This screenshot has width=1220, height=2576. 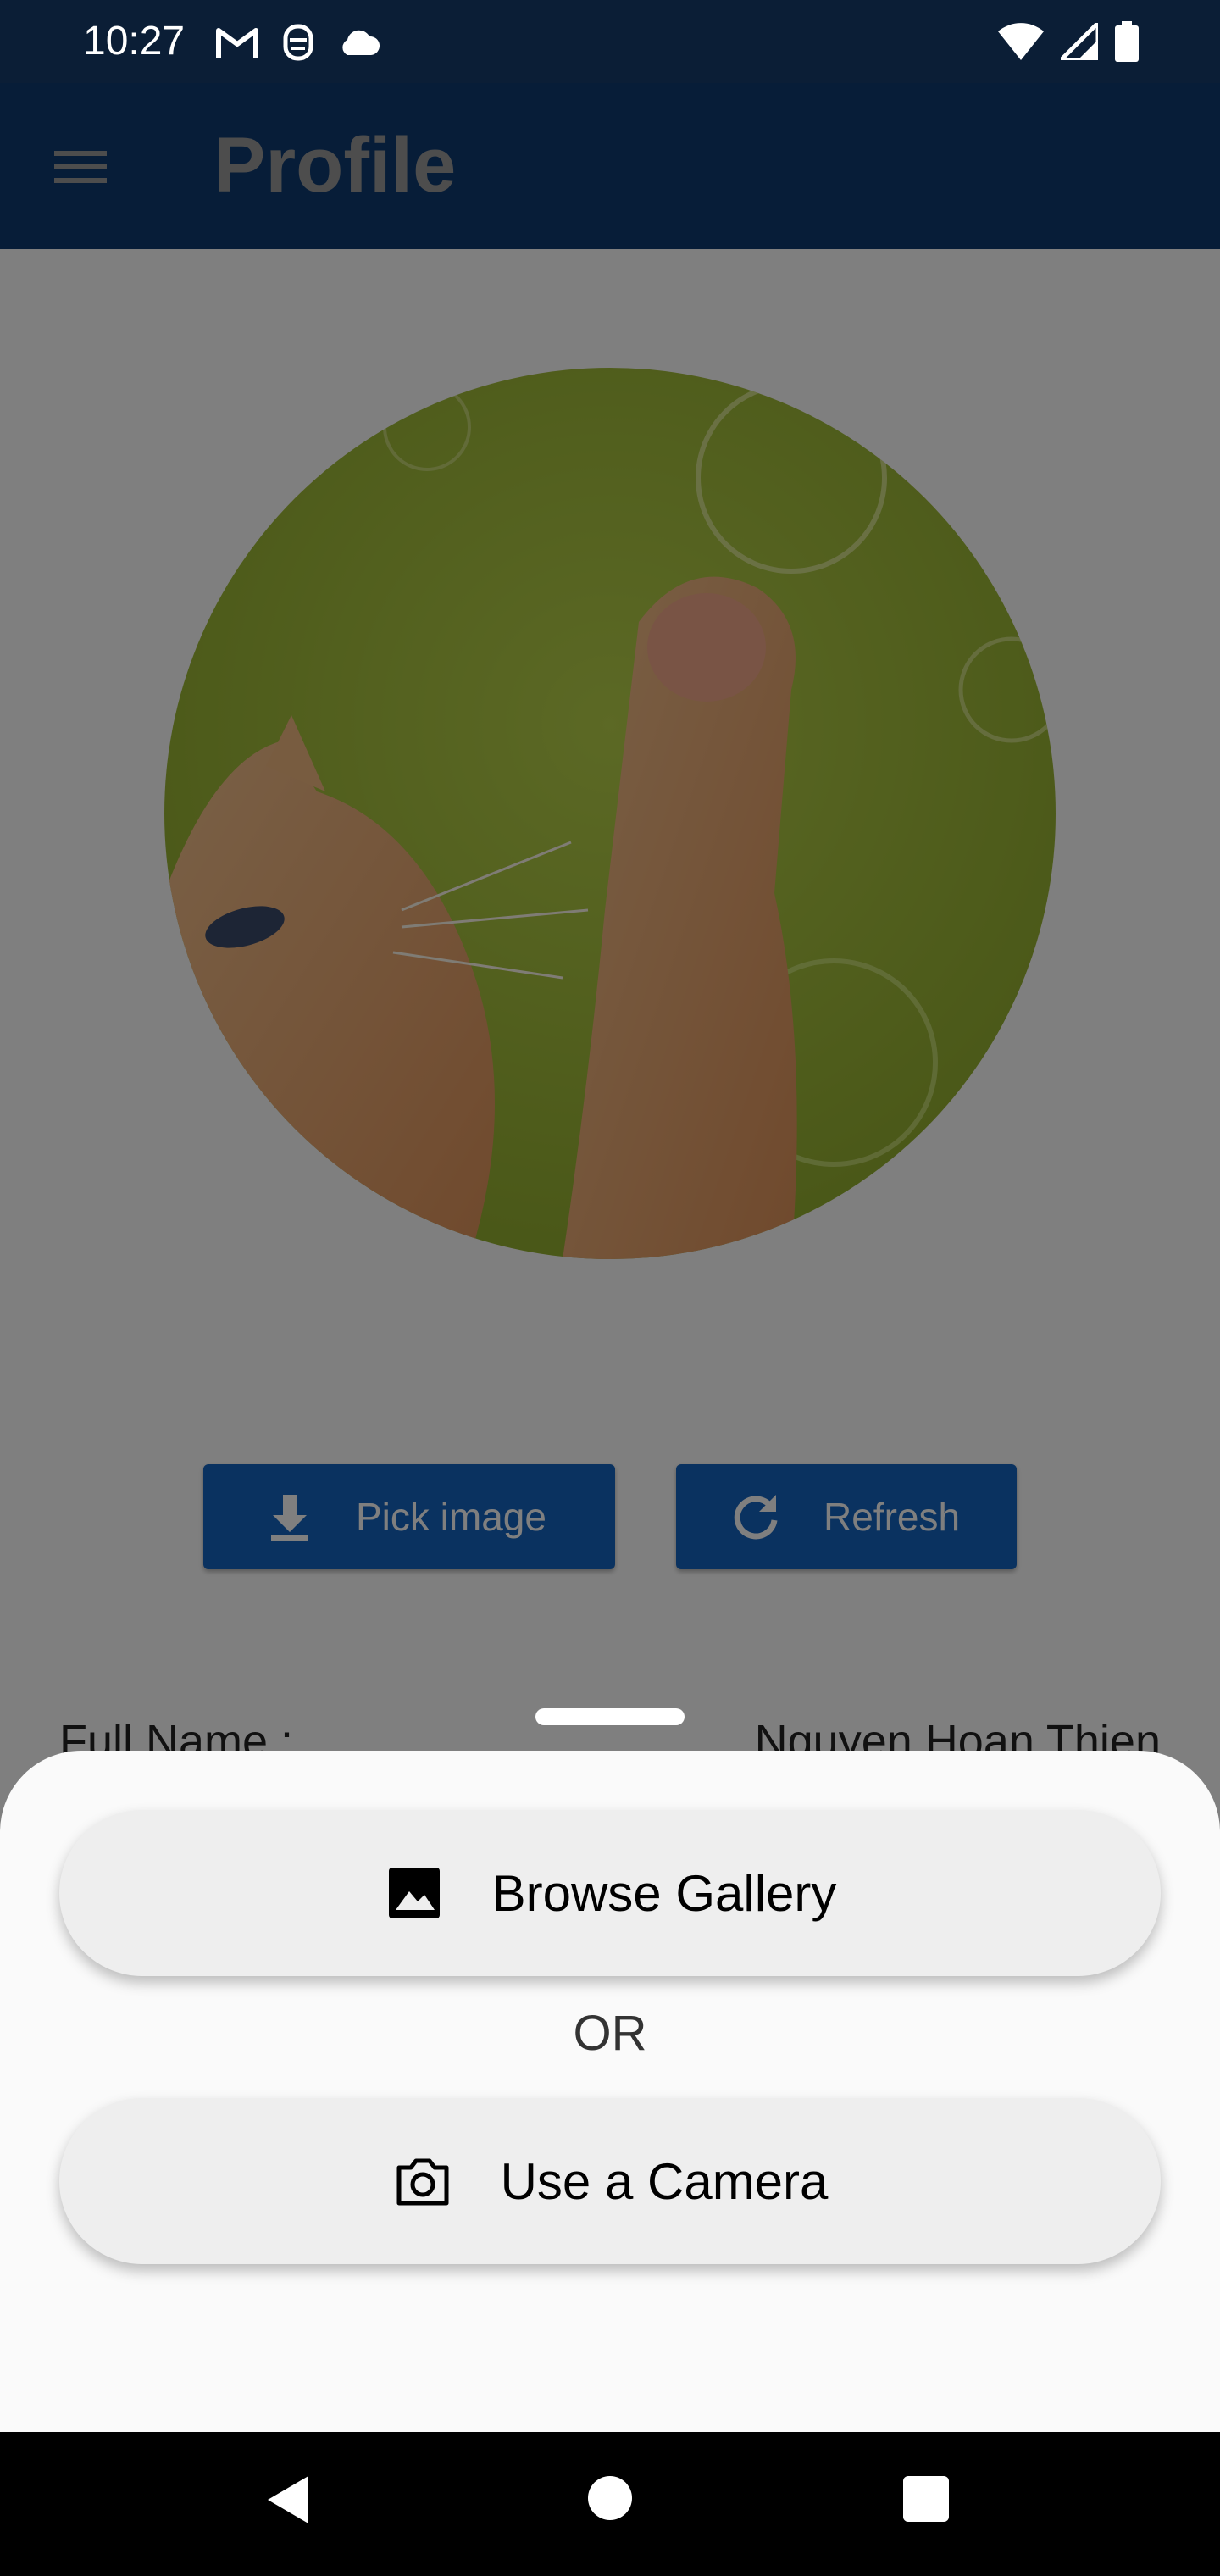 I want to click on status-system-icons, so click(x=1068, y=41).